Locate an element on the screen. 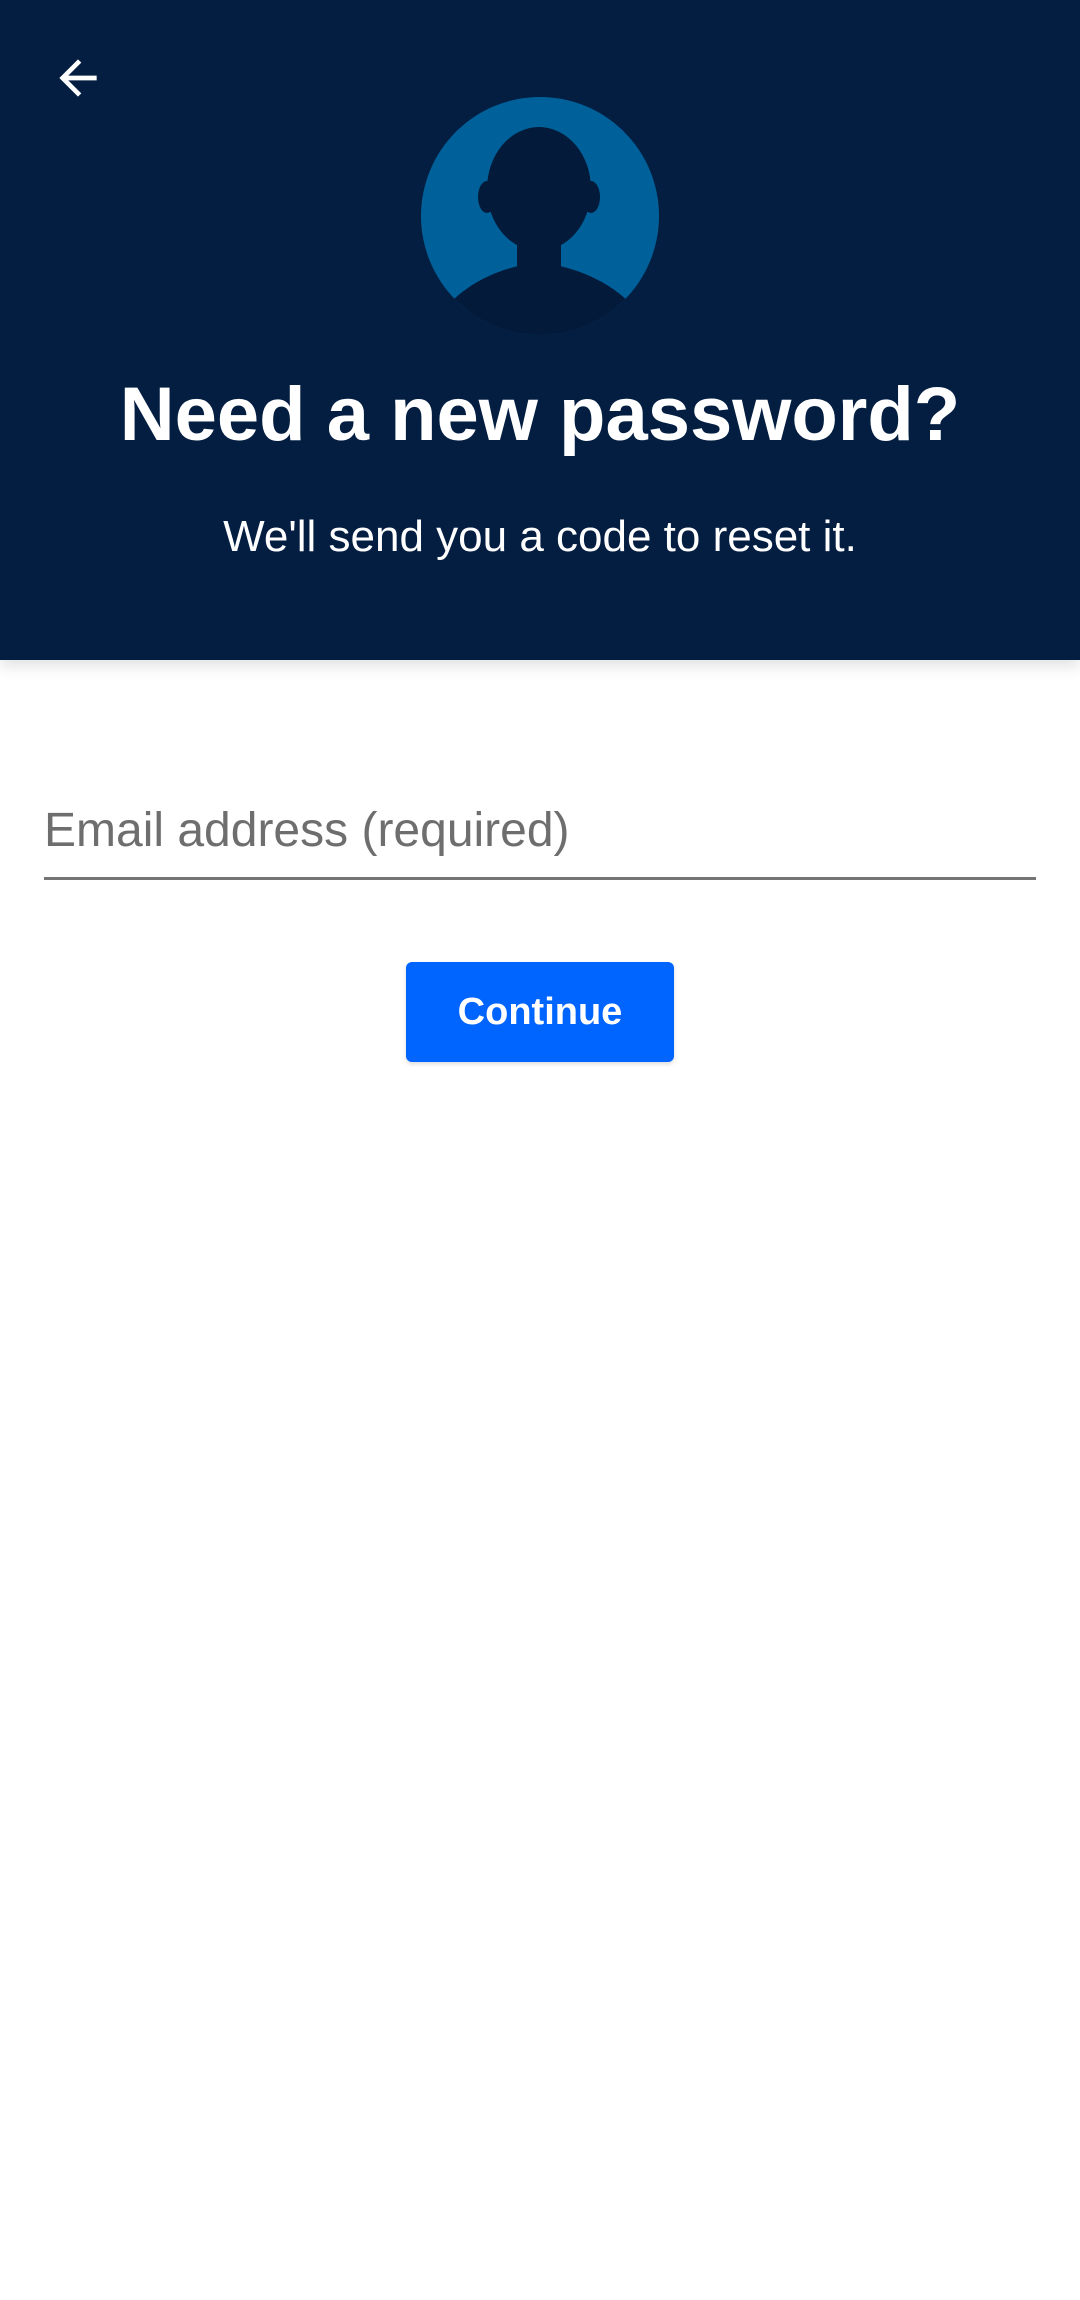 The height and width of the screenshot is (2300, 1080). continue-button: Continue is located at coordinates (540, 1012).